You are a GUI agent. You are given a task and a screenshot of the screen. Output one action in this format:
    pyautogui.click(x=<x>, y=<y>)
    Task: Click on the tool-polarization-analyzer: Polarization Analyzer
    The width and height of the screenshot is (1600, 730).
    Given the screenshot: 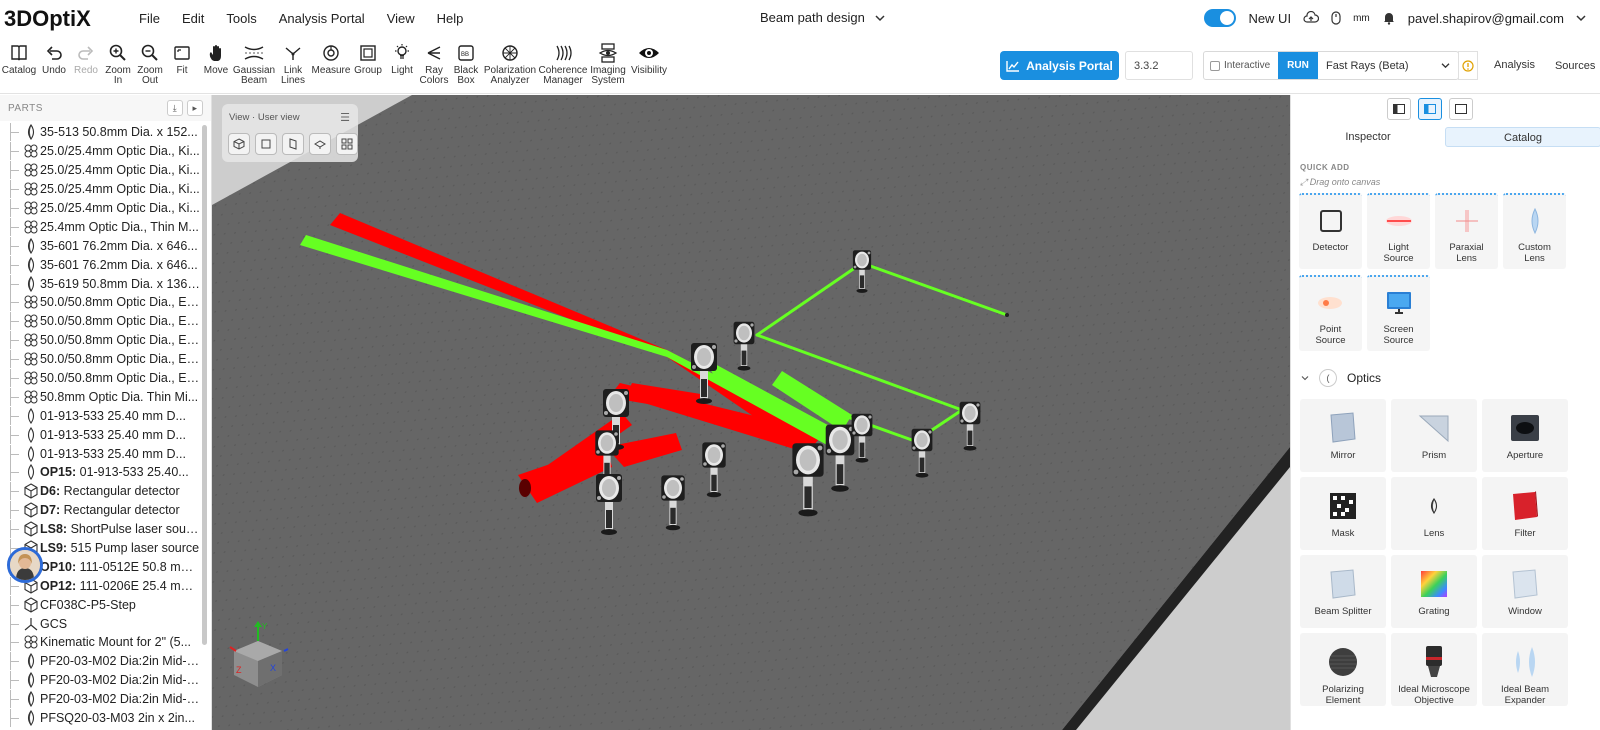 What is the action you would take?
    pyautogui.click(x=510, y=63)
    